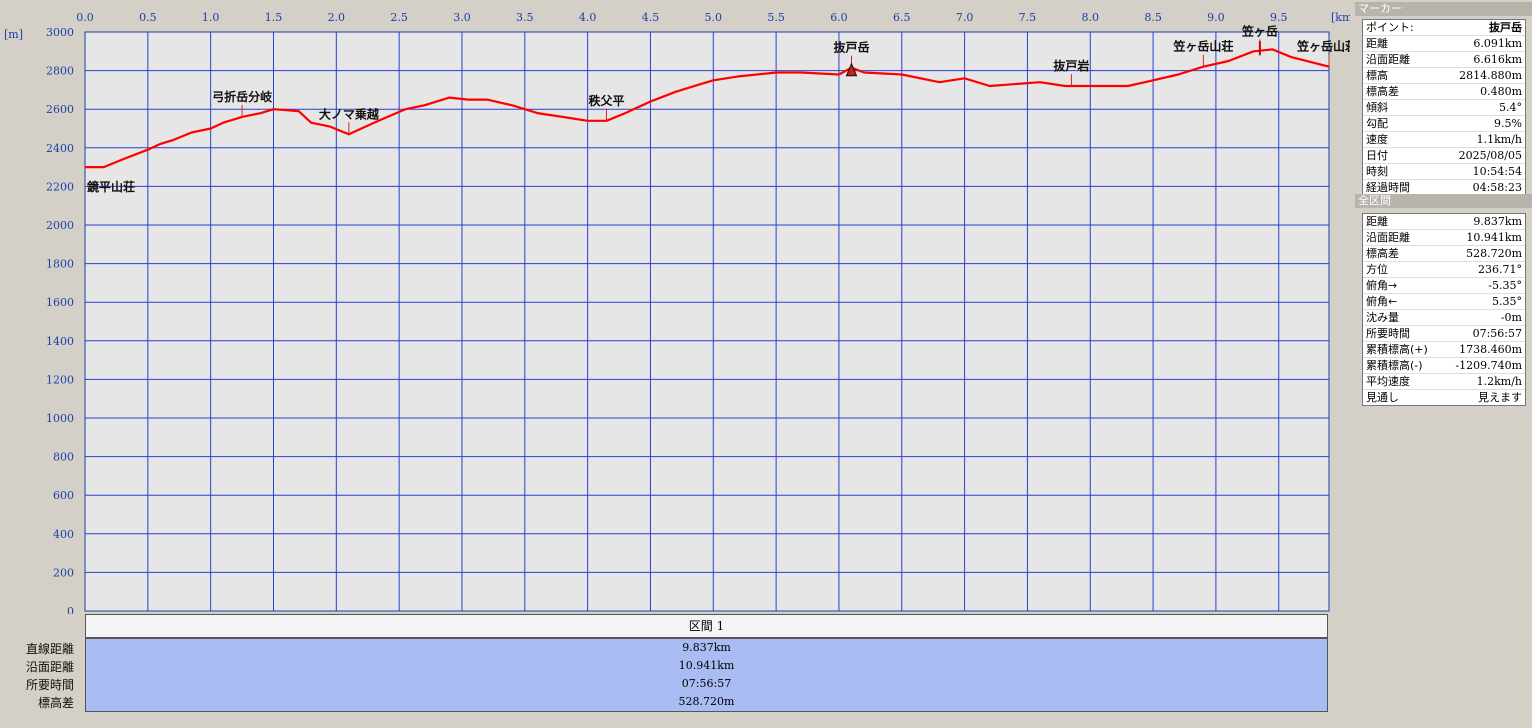 This screenshot has height=728, width=1532. Describe the element at coordinates (60, 379) in the screenshot. I see `y-tick-label: 1200` at that location.